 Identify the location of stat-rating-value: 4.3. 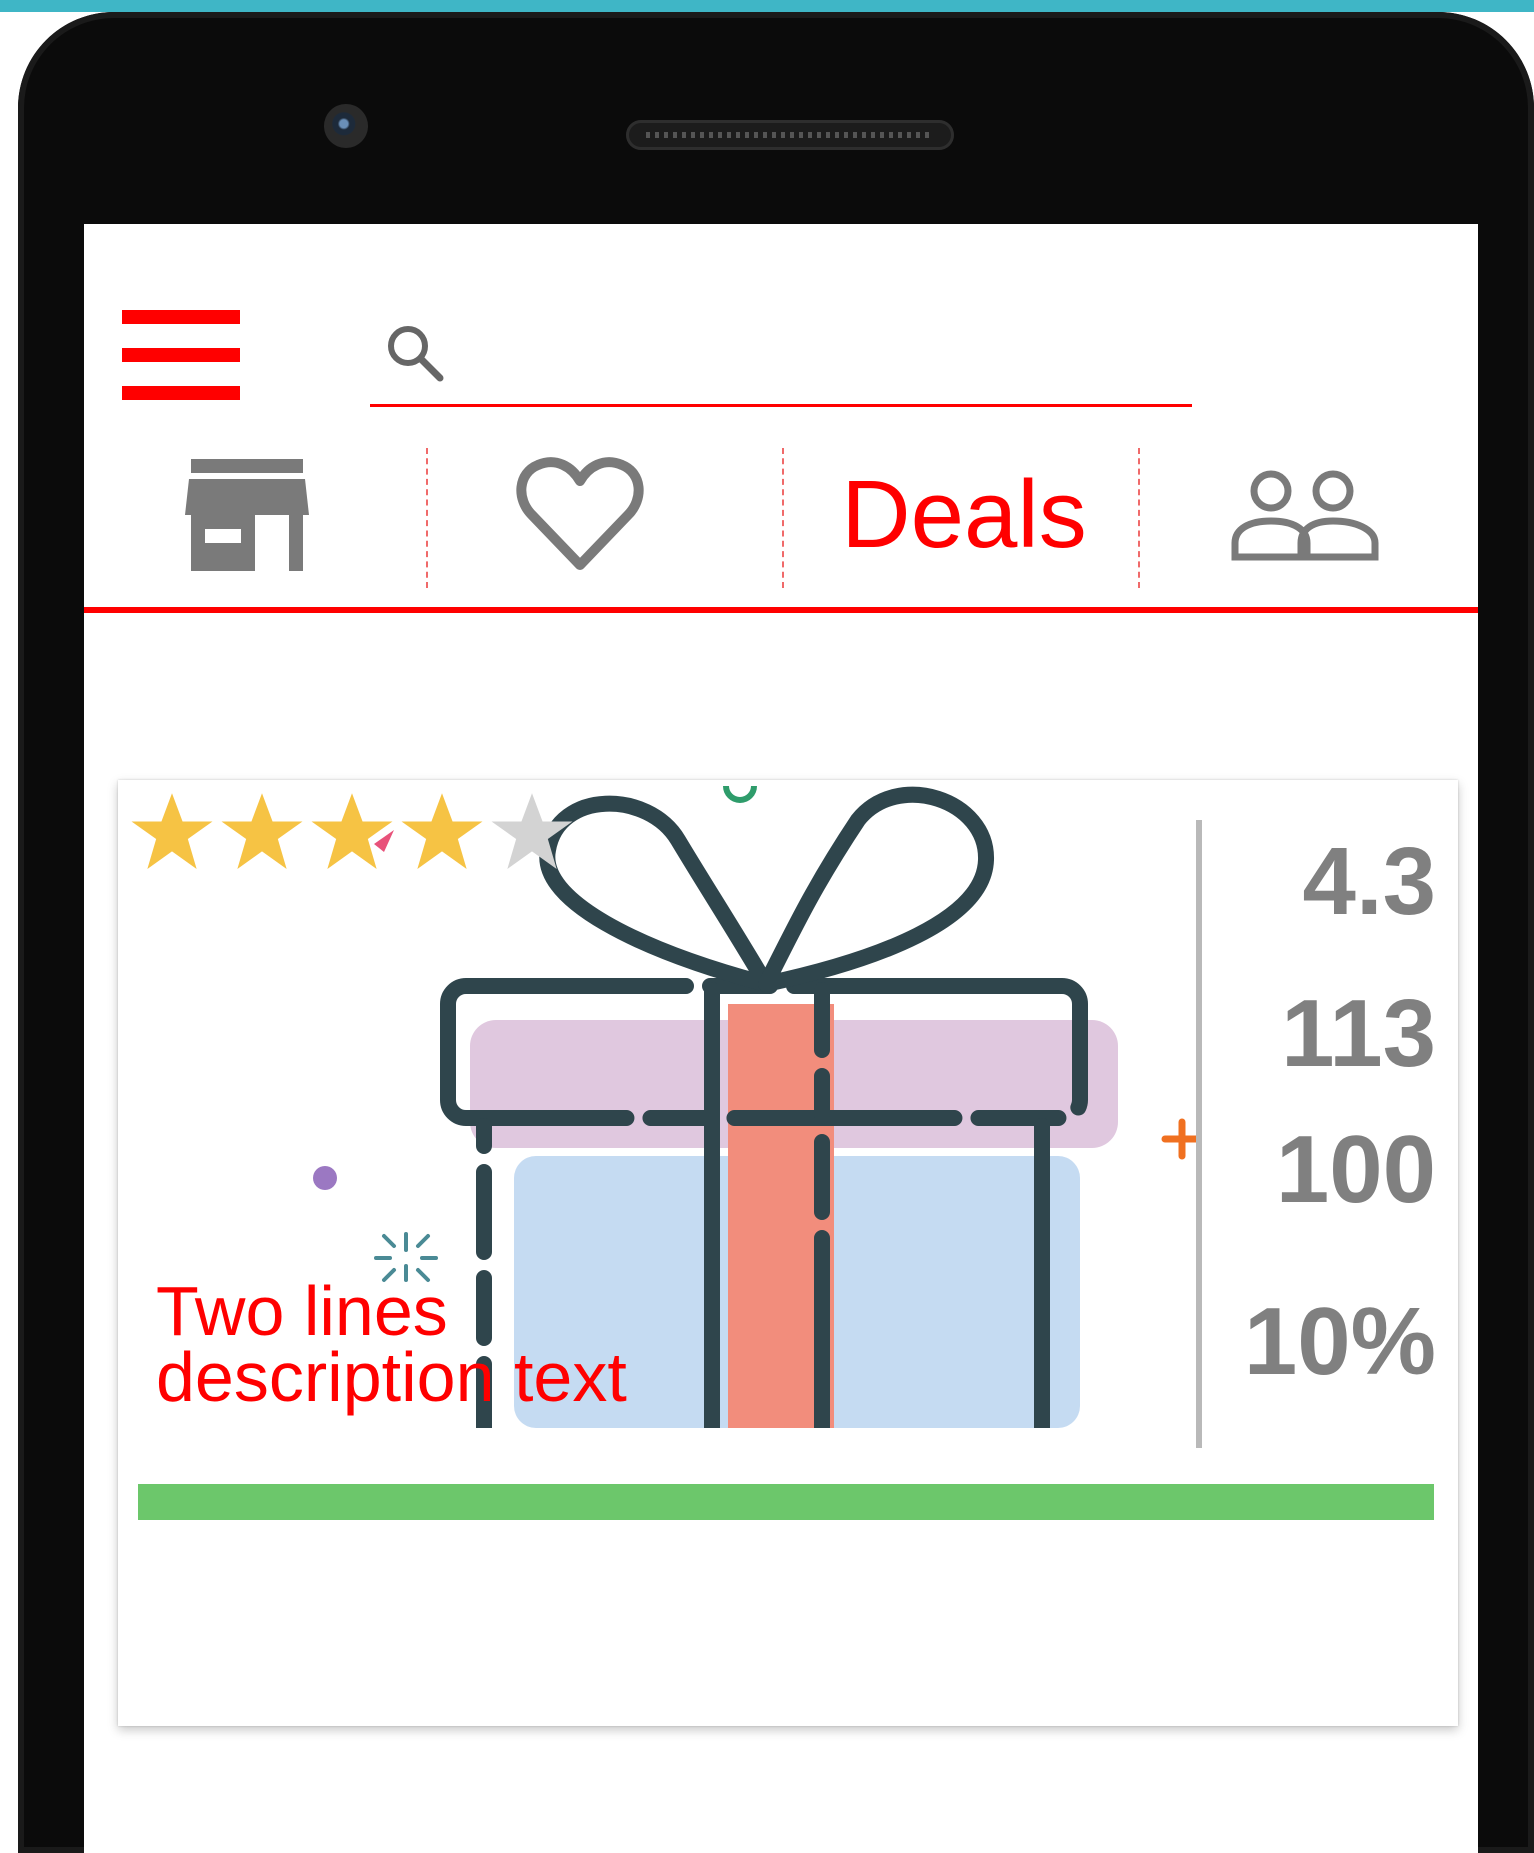
(1369, 881).